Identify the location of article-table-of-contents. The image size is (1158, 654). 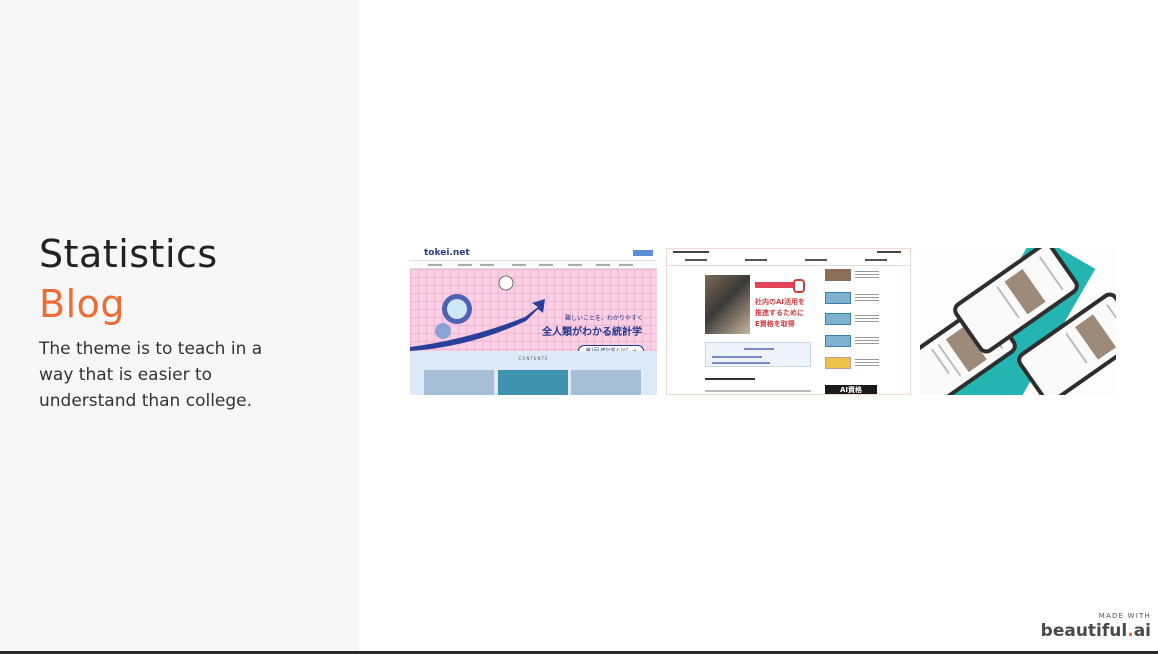
(758, 354).